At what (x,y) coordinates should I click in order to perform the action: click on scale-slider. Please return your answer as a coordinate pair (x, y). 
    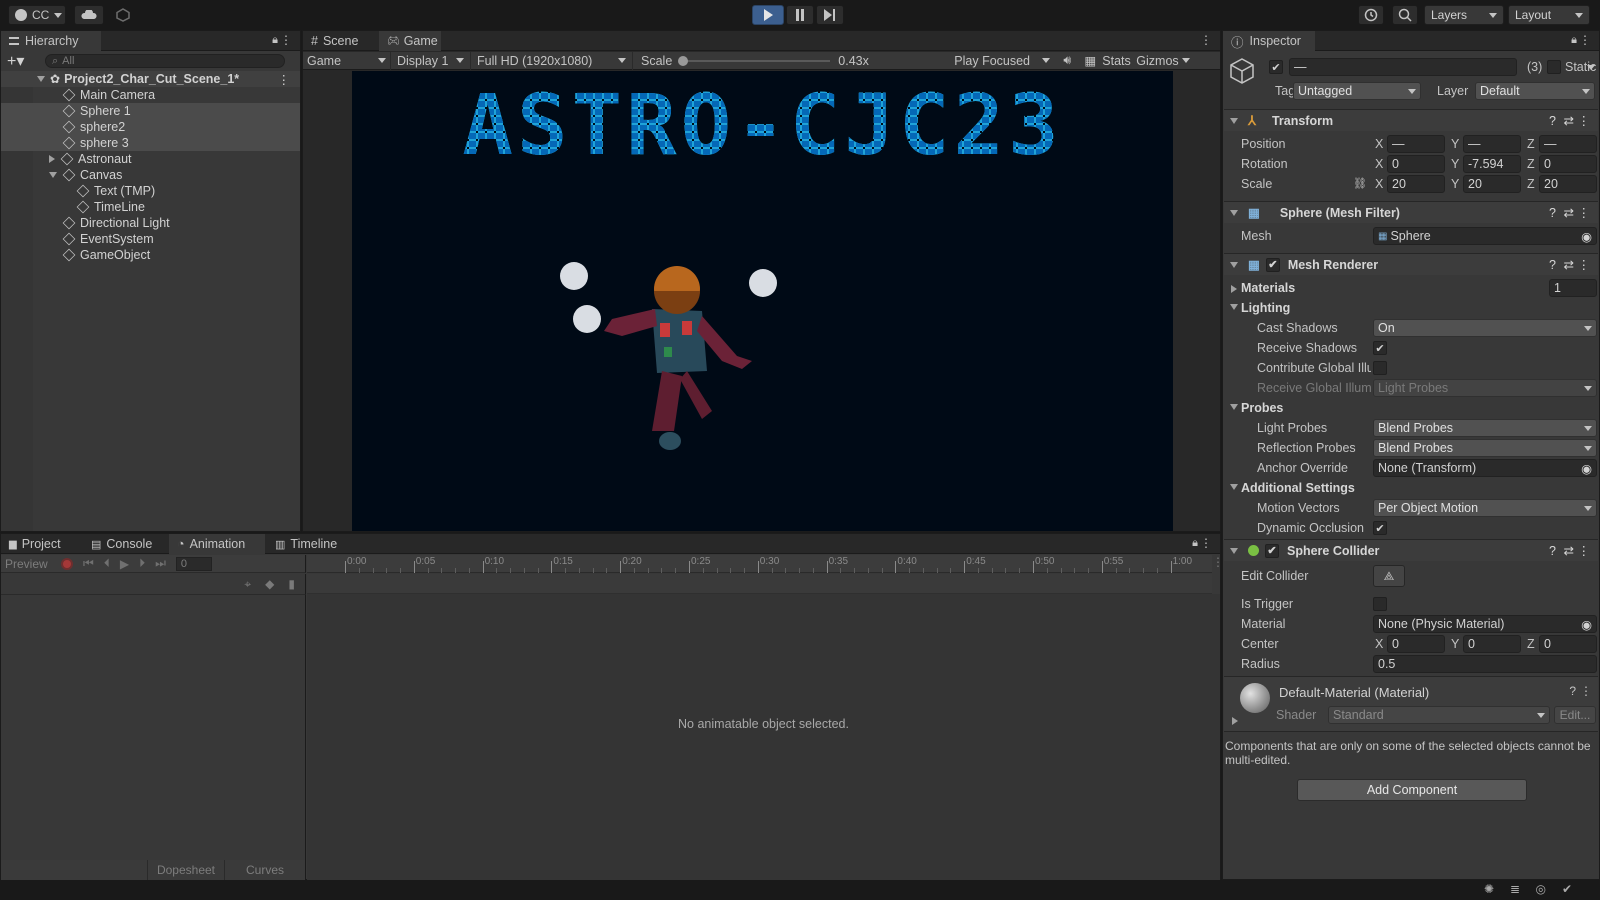
    Looking at the image, I should click on (754, 61).